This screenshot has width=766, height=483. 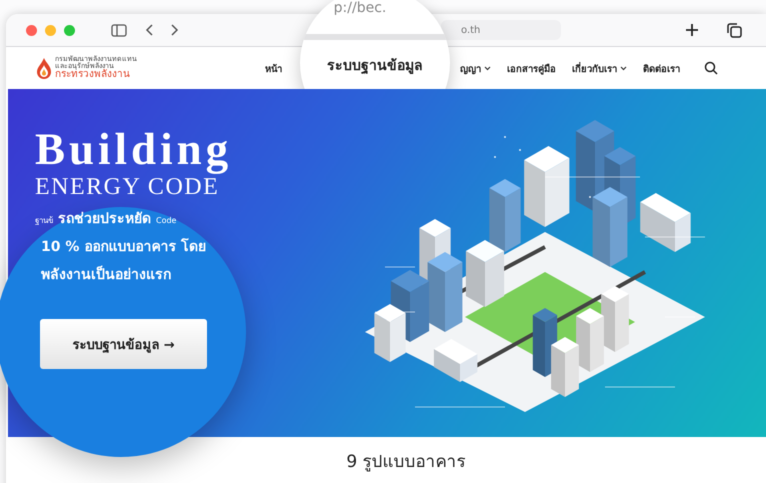 I want to click on close-window-button, so click(x=31, y=30).